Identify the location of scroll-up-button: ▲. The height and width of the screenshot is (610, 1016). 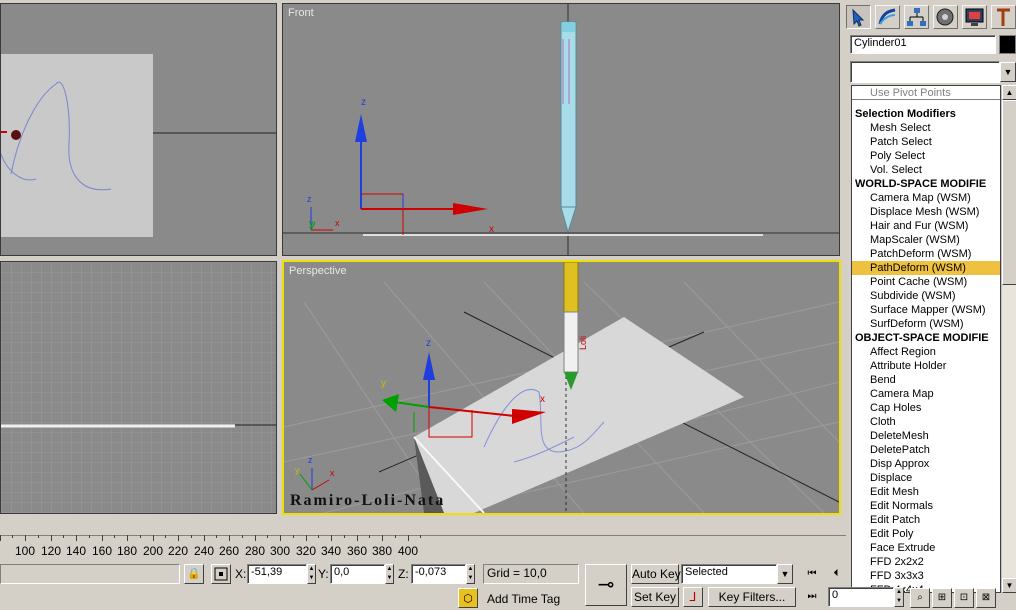
(1009, 92).